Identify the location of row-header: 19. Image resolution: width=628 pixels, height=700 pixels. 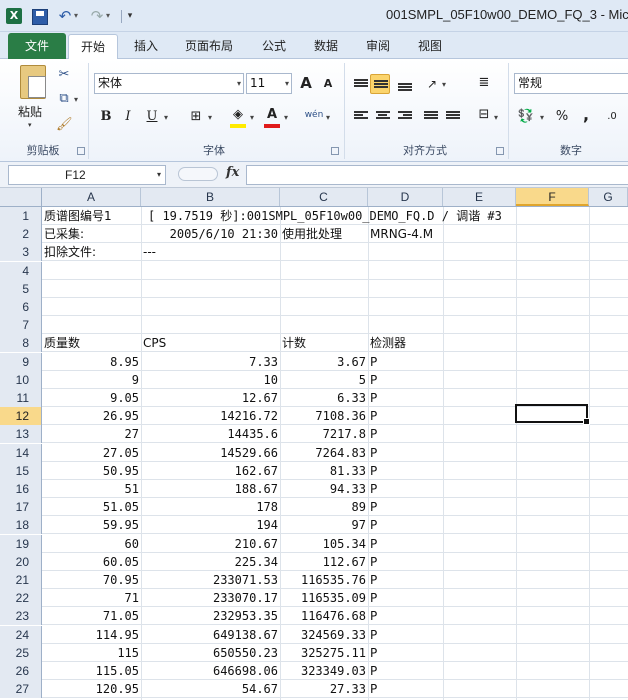
(21, 543).